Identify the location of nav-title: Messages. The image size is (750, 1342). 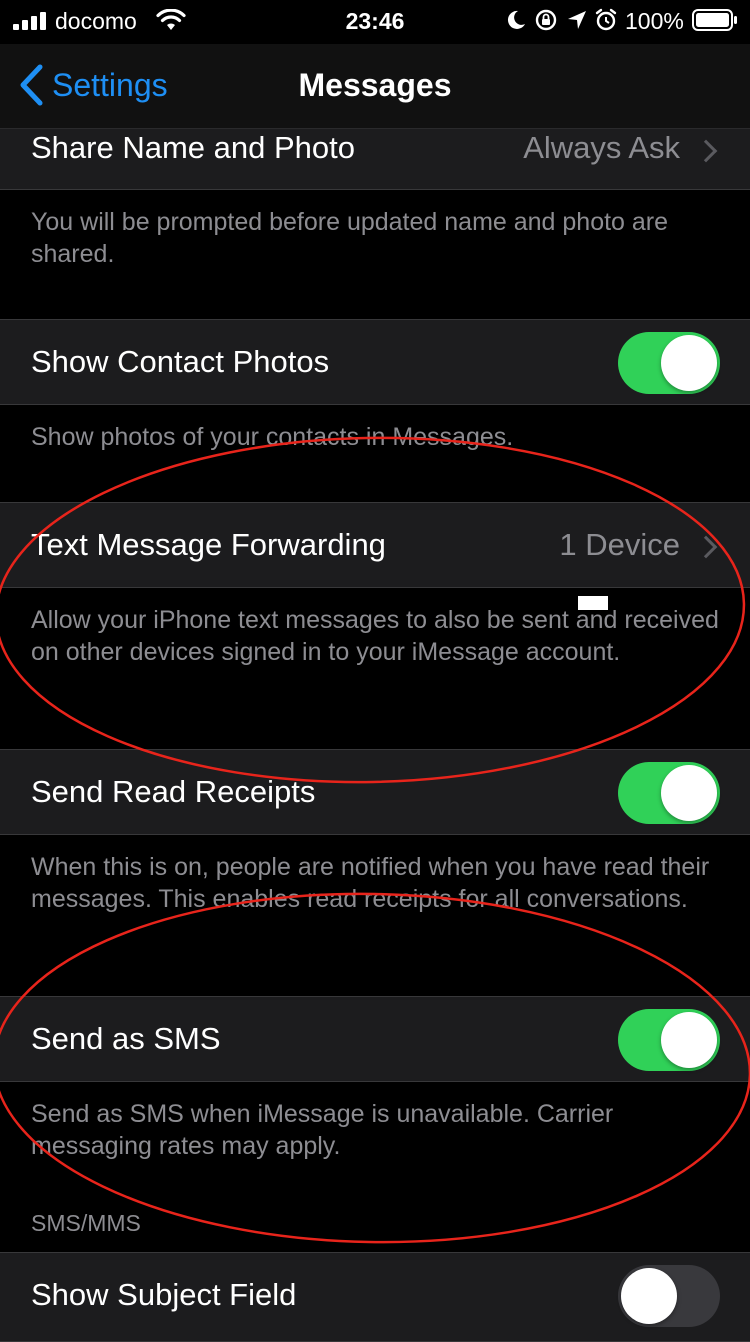
(375, 85).